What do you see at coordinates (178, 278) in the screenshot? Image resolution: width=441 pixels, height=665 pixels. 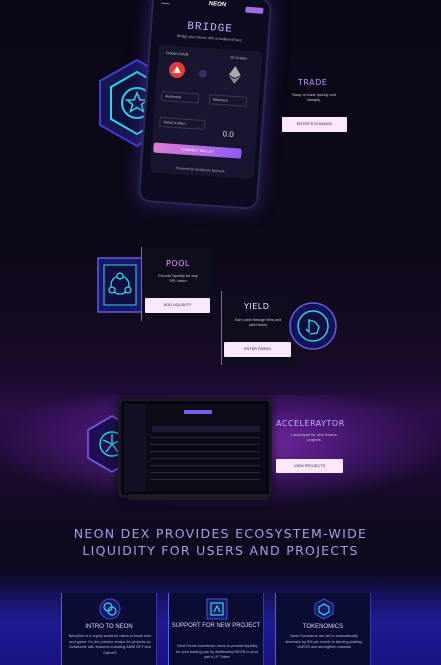 I see `pool-description: Provide liquidity for any SPL token` at bounding box center [178, 278].